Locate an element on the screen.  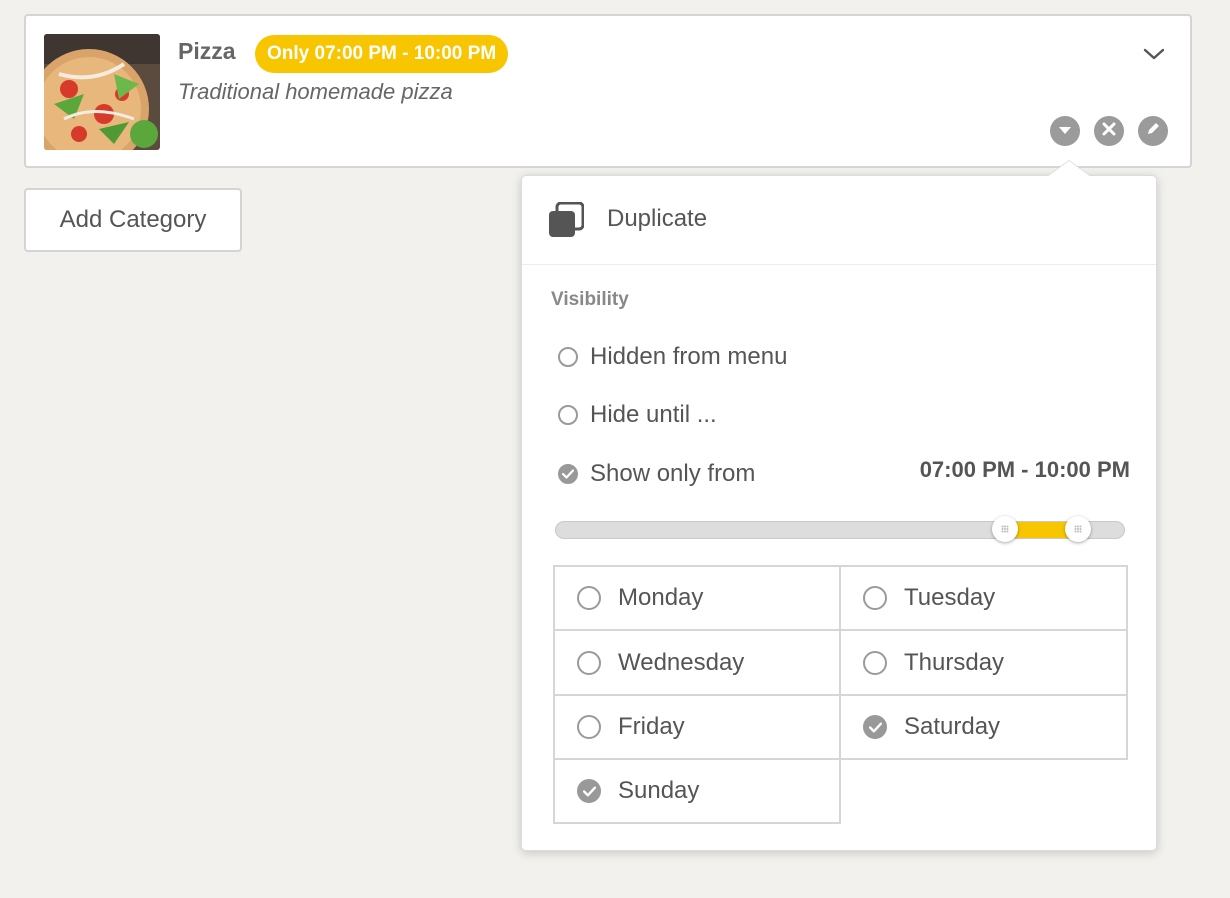
duplicate-button: Duplicate is located at coordinates (839, 220).